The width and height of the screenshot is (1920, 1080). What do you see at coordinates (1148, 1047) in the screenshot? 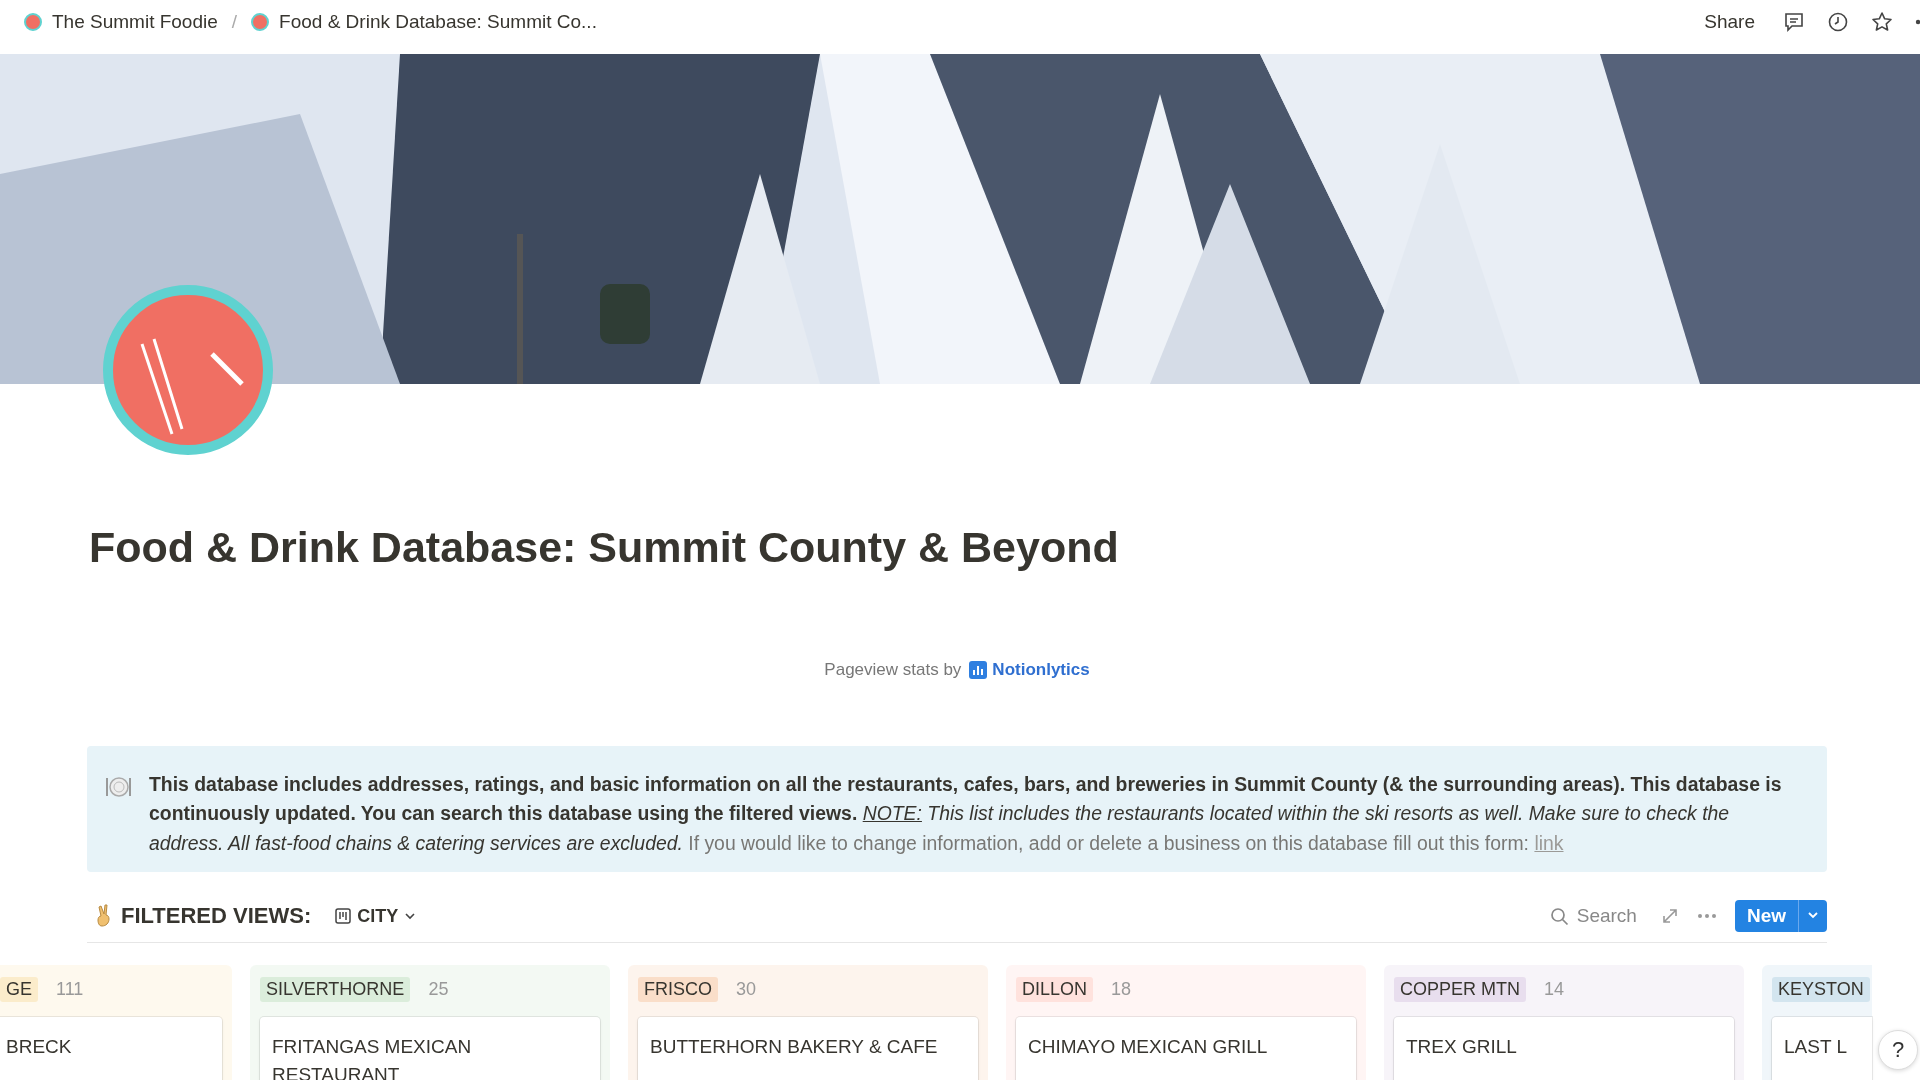
I see `card-title: CHIMAYO MEXICAN GRILL` at bounding box center [1148, 1047].